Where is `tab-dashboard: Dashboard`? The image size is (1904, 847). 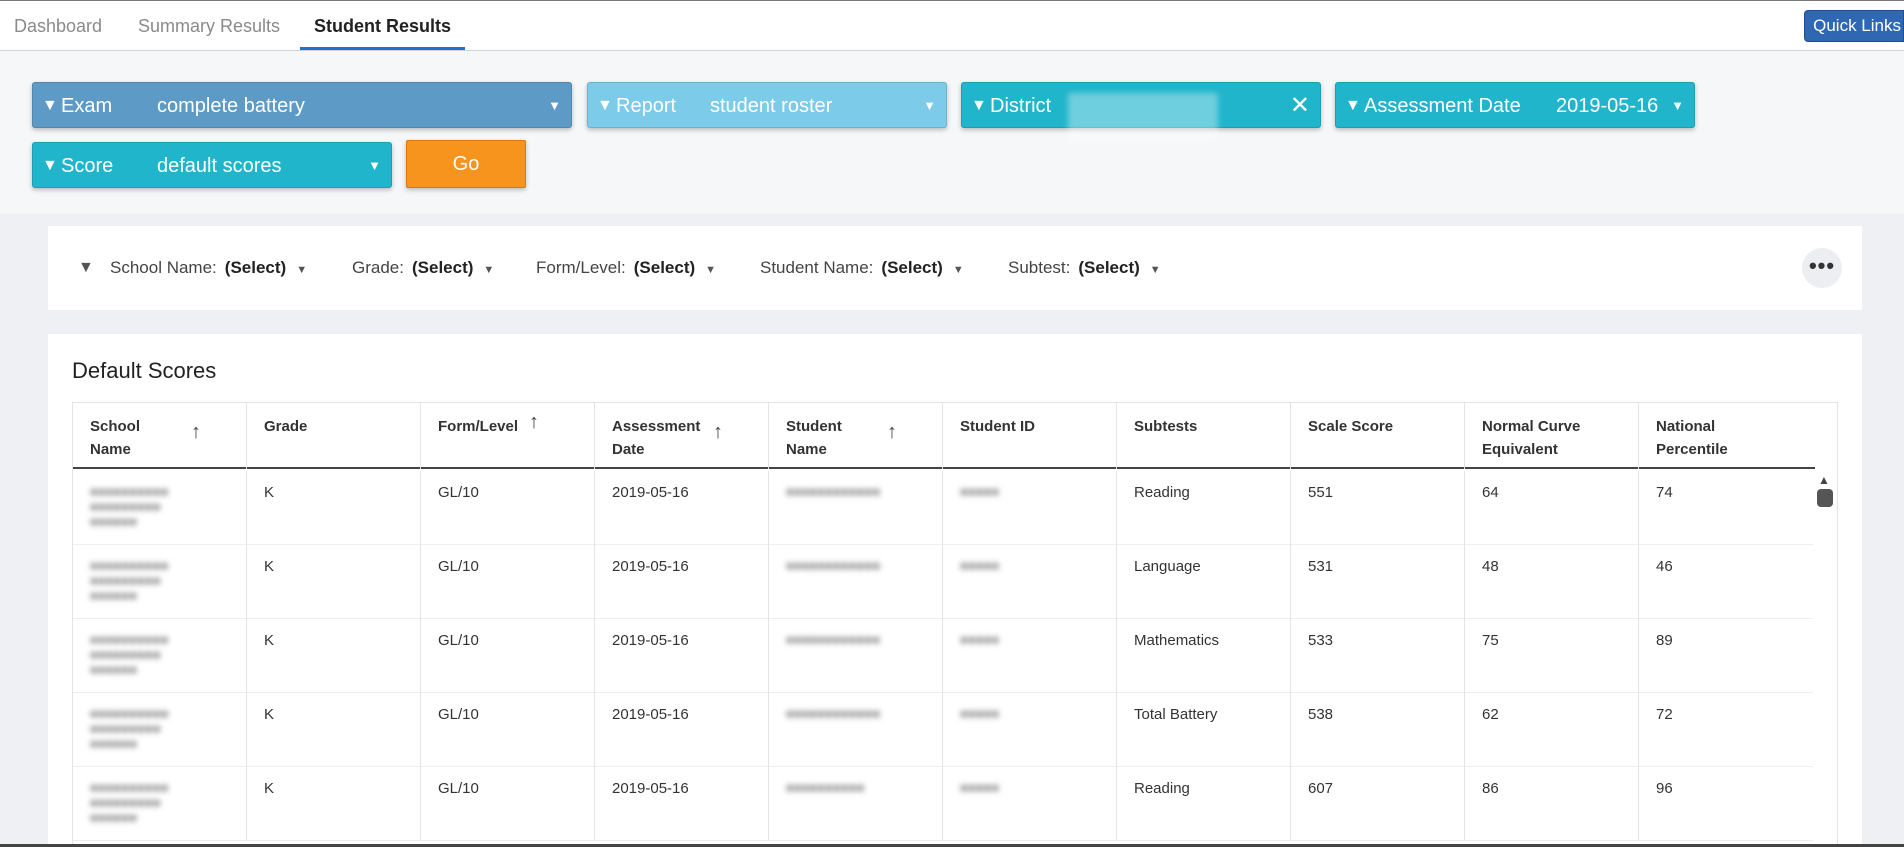
tab-dashboard: Dashboard is located at coordinates (58, 26).